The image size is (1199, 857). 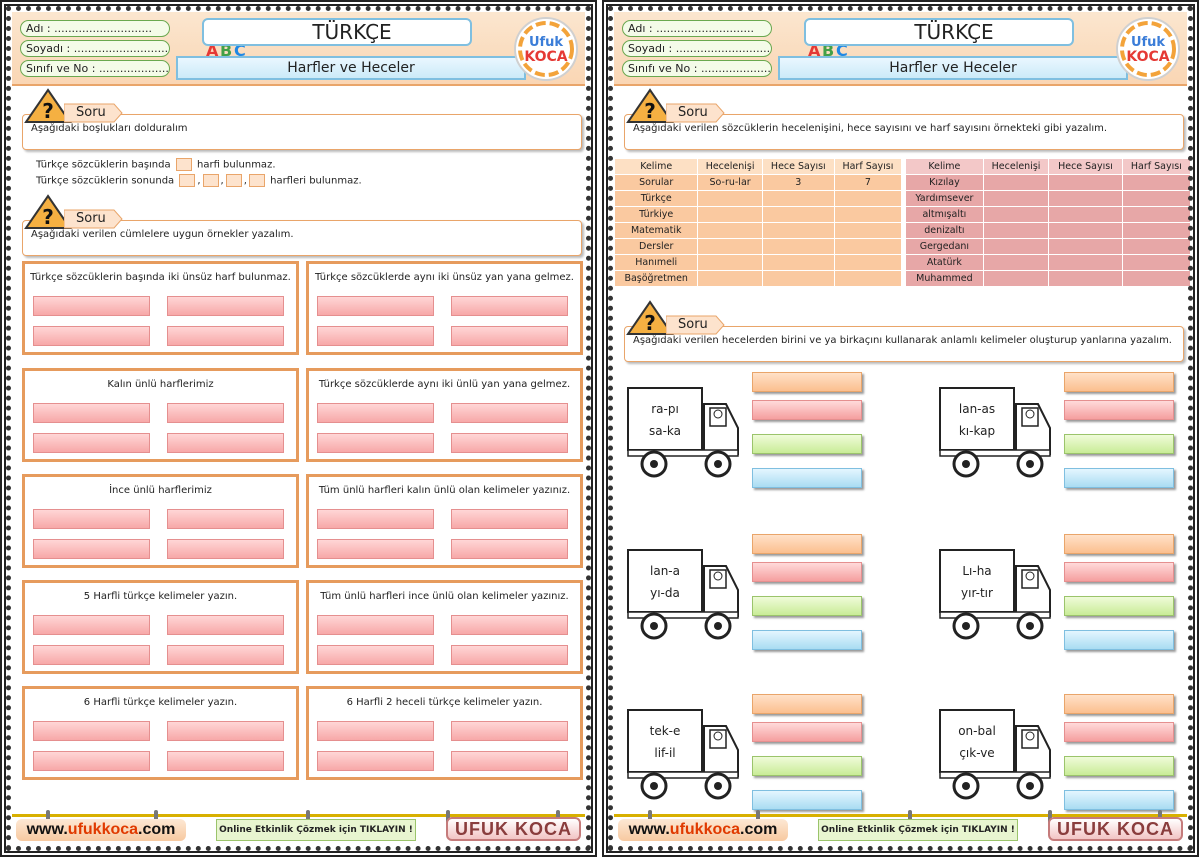 I want to click on answer-cell: 7, so click(x=868, y=182).